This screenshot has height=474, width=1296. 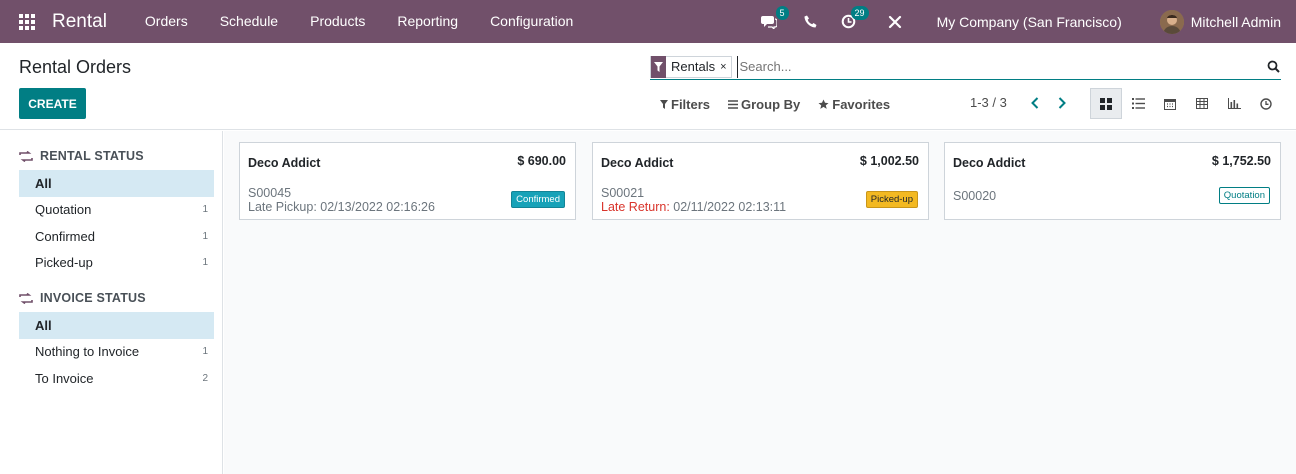 I want to click on invoice-status-nothing: Nothing to Invoice 1, so click(x=116, y=352).